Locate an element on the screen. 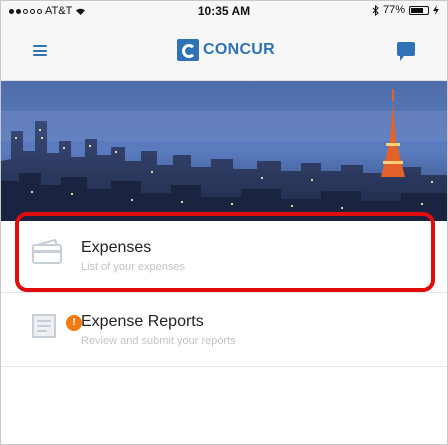 This screenshot has width=448, height=445. chat-icon is located at coordinates (406, 51).